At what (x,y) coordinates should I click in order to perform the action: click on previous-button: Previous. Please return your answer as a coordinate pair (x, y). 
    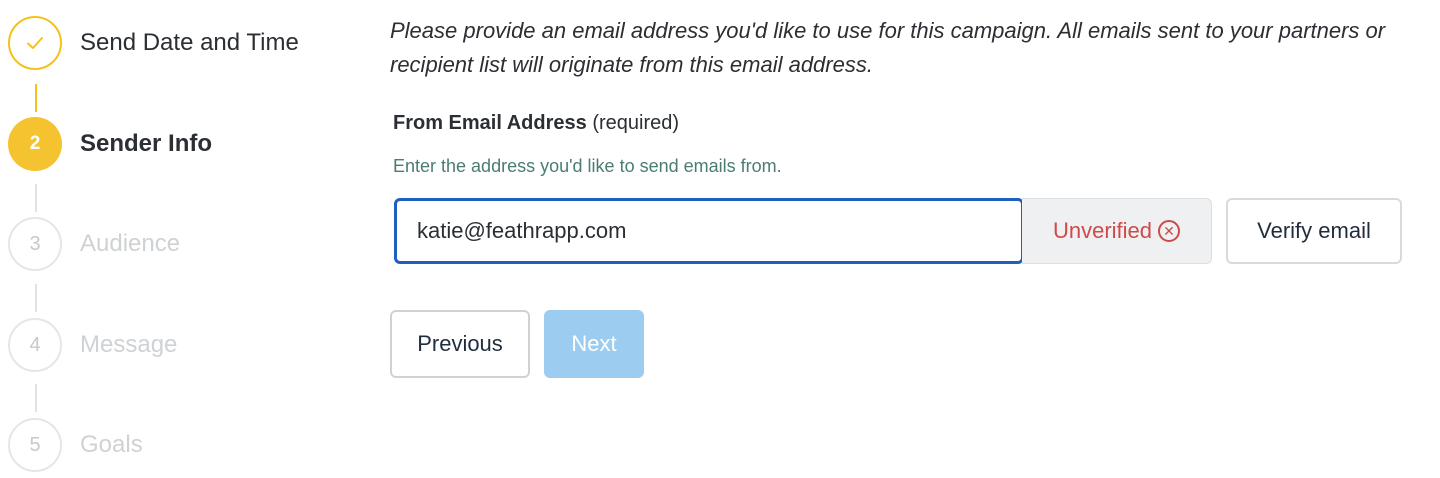
    Looking at the image, I should click on (460, 344).